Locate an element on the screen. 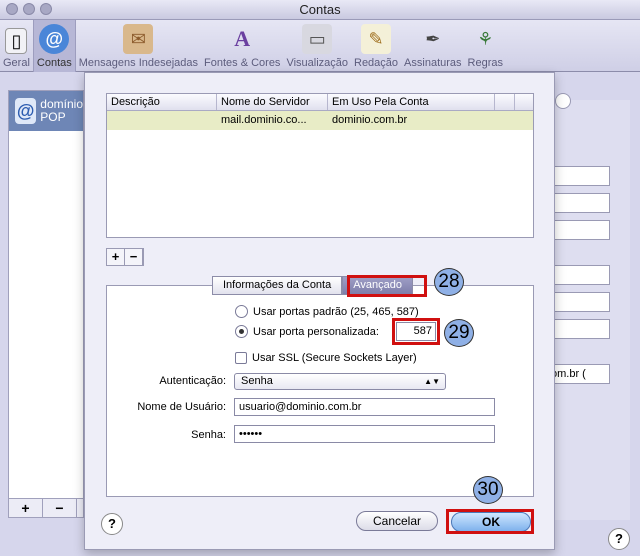  glasses-icon: ▭ is located at coordinates (317, 39).